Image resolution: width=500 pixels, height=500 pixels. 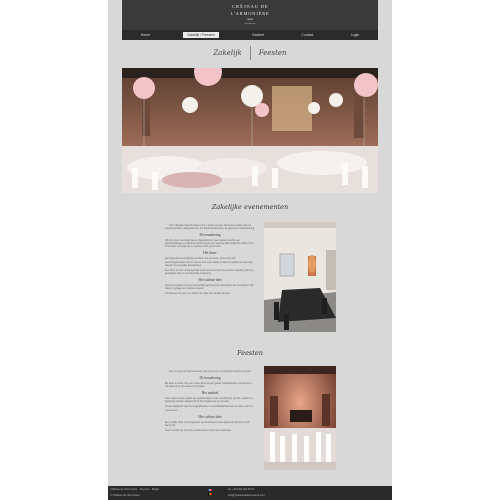 I want to click on zakelijk-subheading-cadeau: Het cadeau-idee, so click(x=210, y=279).